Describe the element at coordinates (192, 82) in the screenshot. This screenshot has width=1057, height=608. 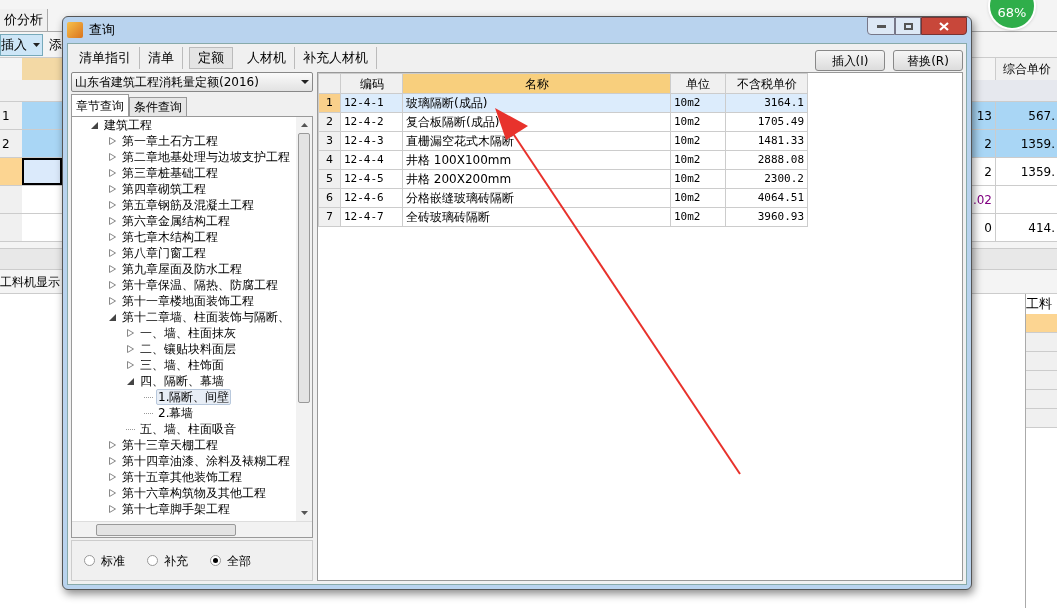
I see `library-dropdown: 山东省建筑工程消耗量定额(2016)` at that location.